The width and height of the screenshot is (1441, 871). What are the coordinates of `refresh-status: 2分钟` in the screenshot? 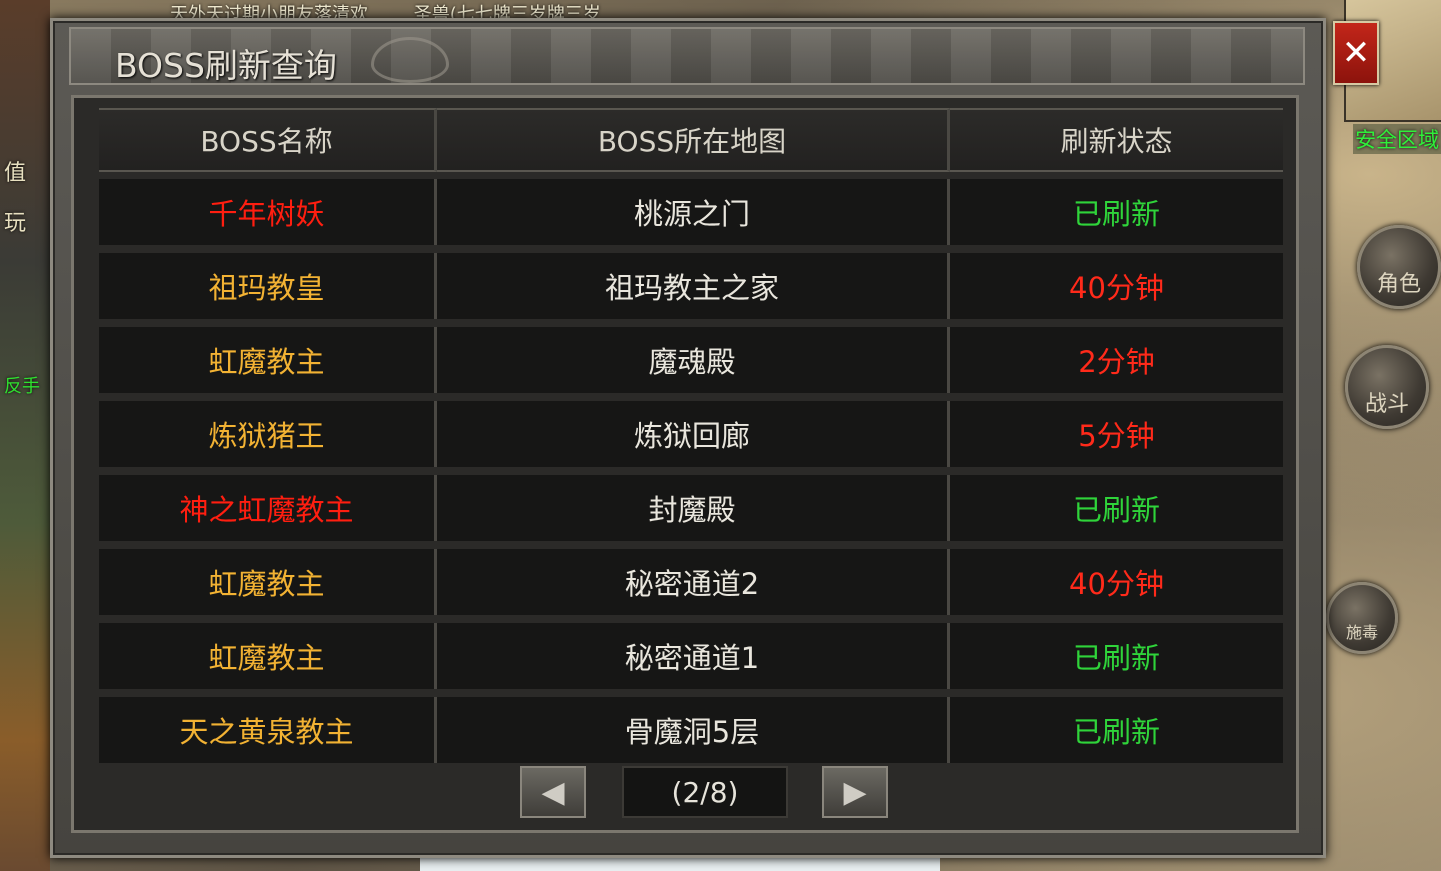 It's located at (1116, 360).